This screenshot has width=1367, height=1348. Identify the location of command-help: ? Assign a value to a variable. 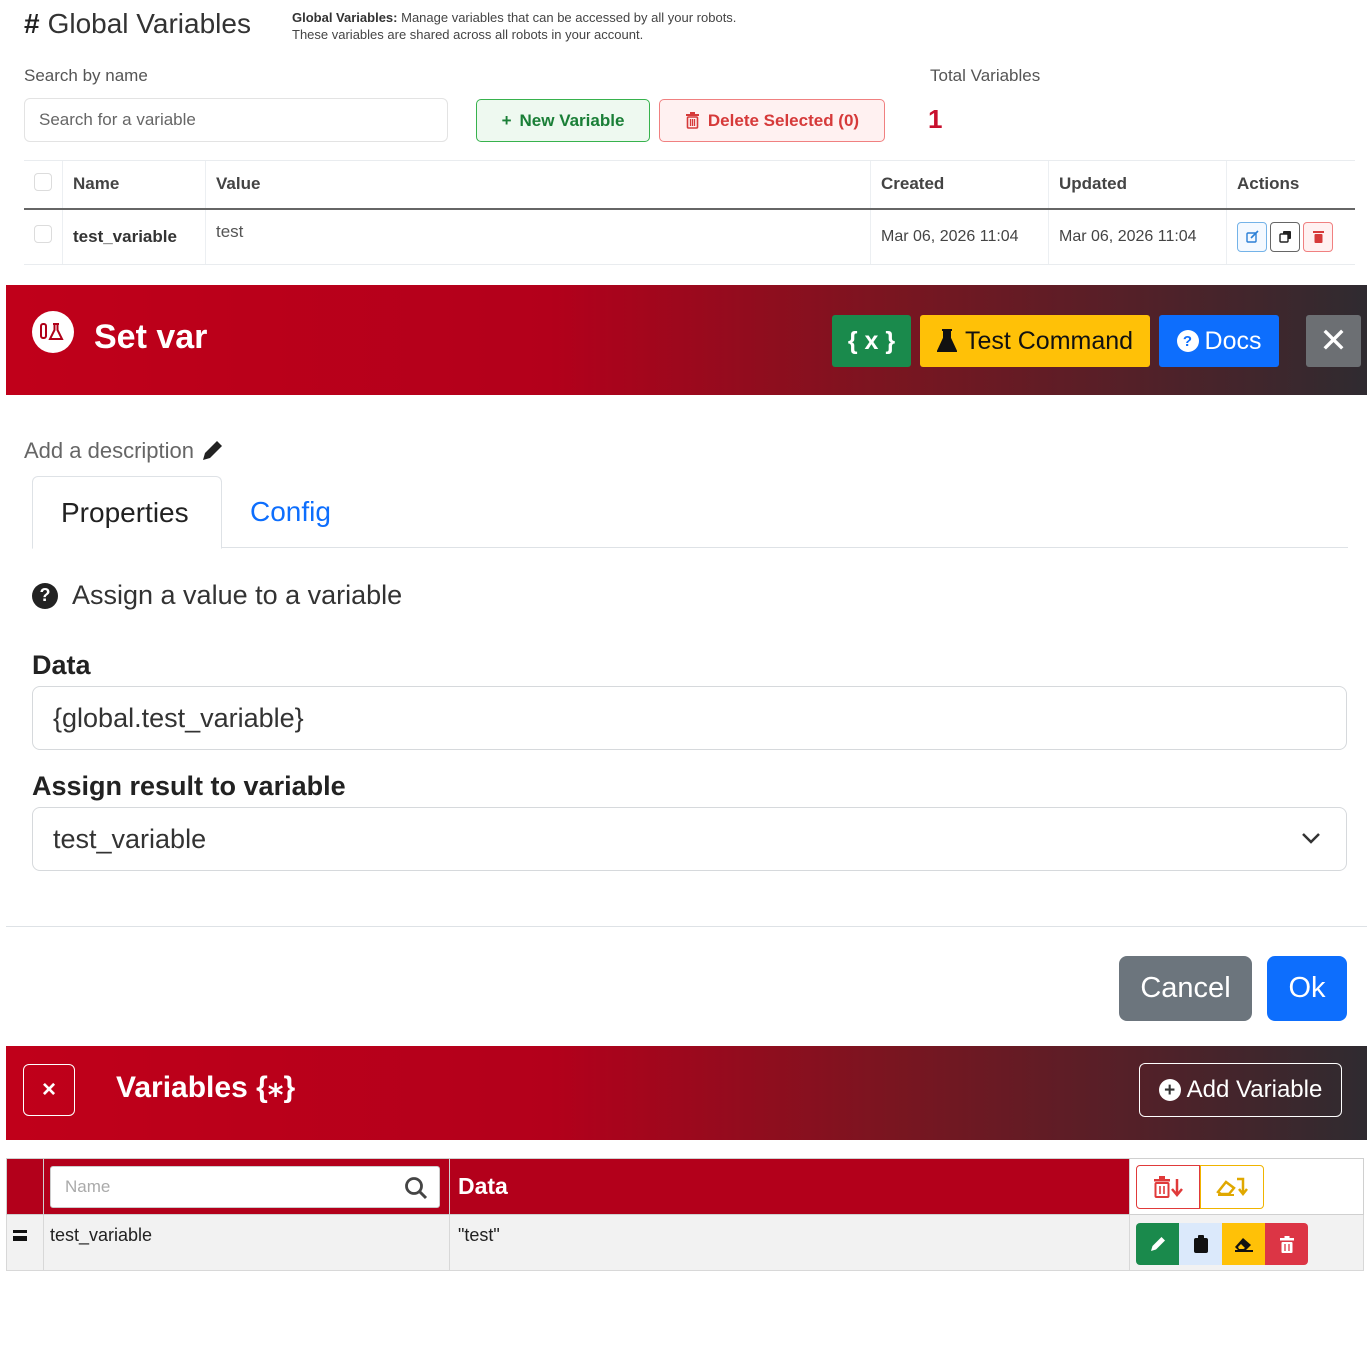
(217, 595).